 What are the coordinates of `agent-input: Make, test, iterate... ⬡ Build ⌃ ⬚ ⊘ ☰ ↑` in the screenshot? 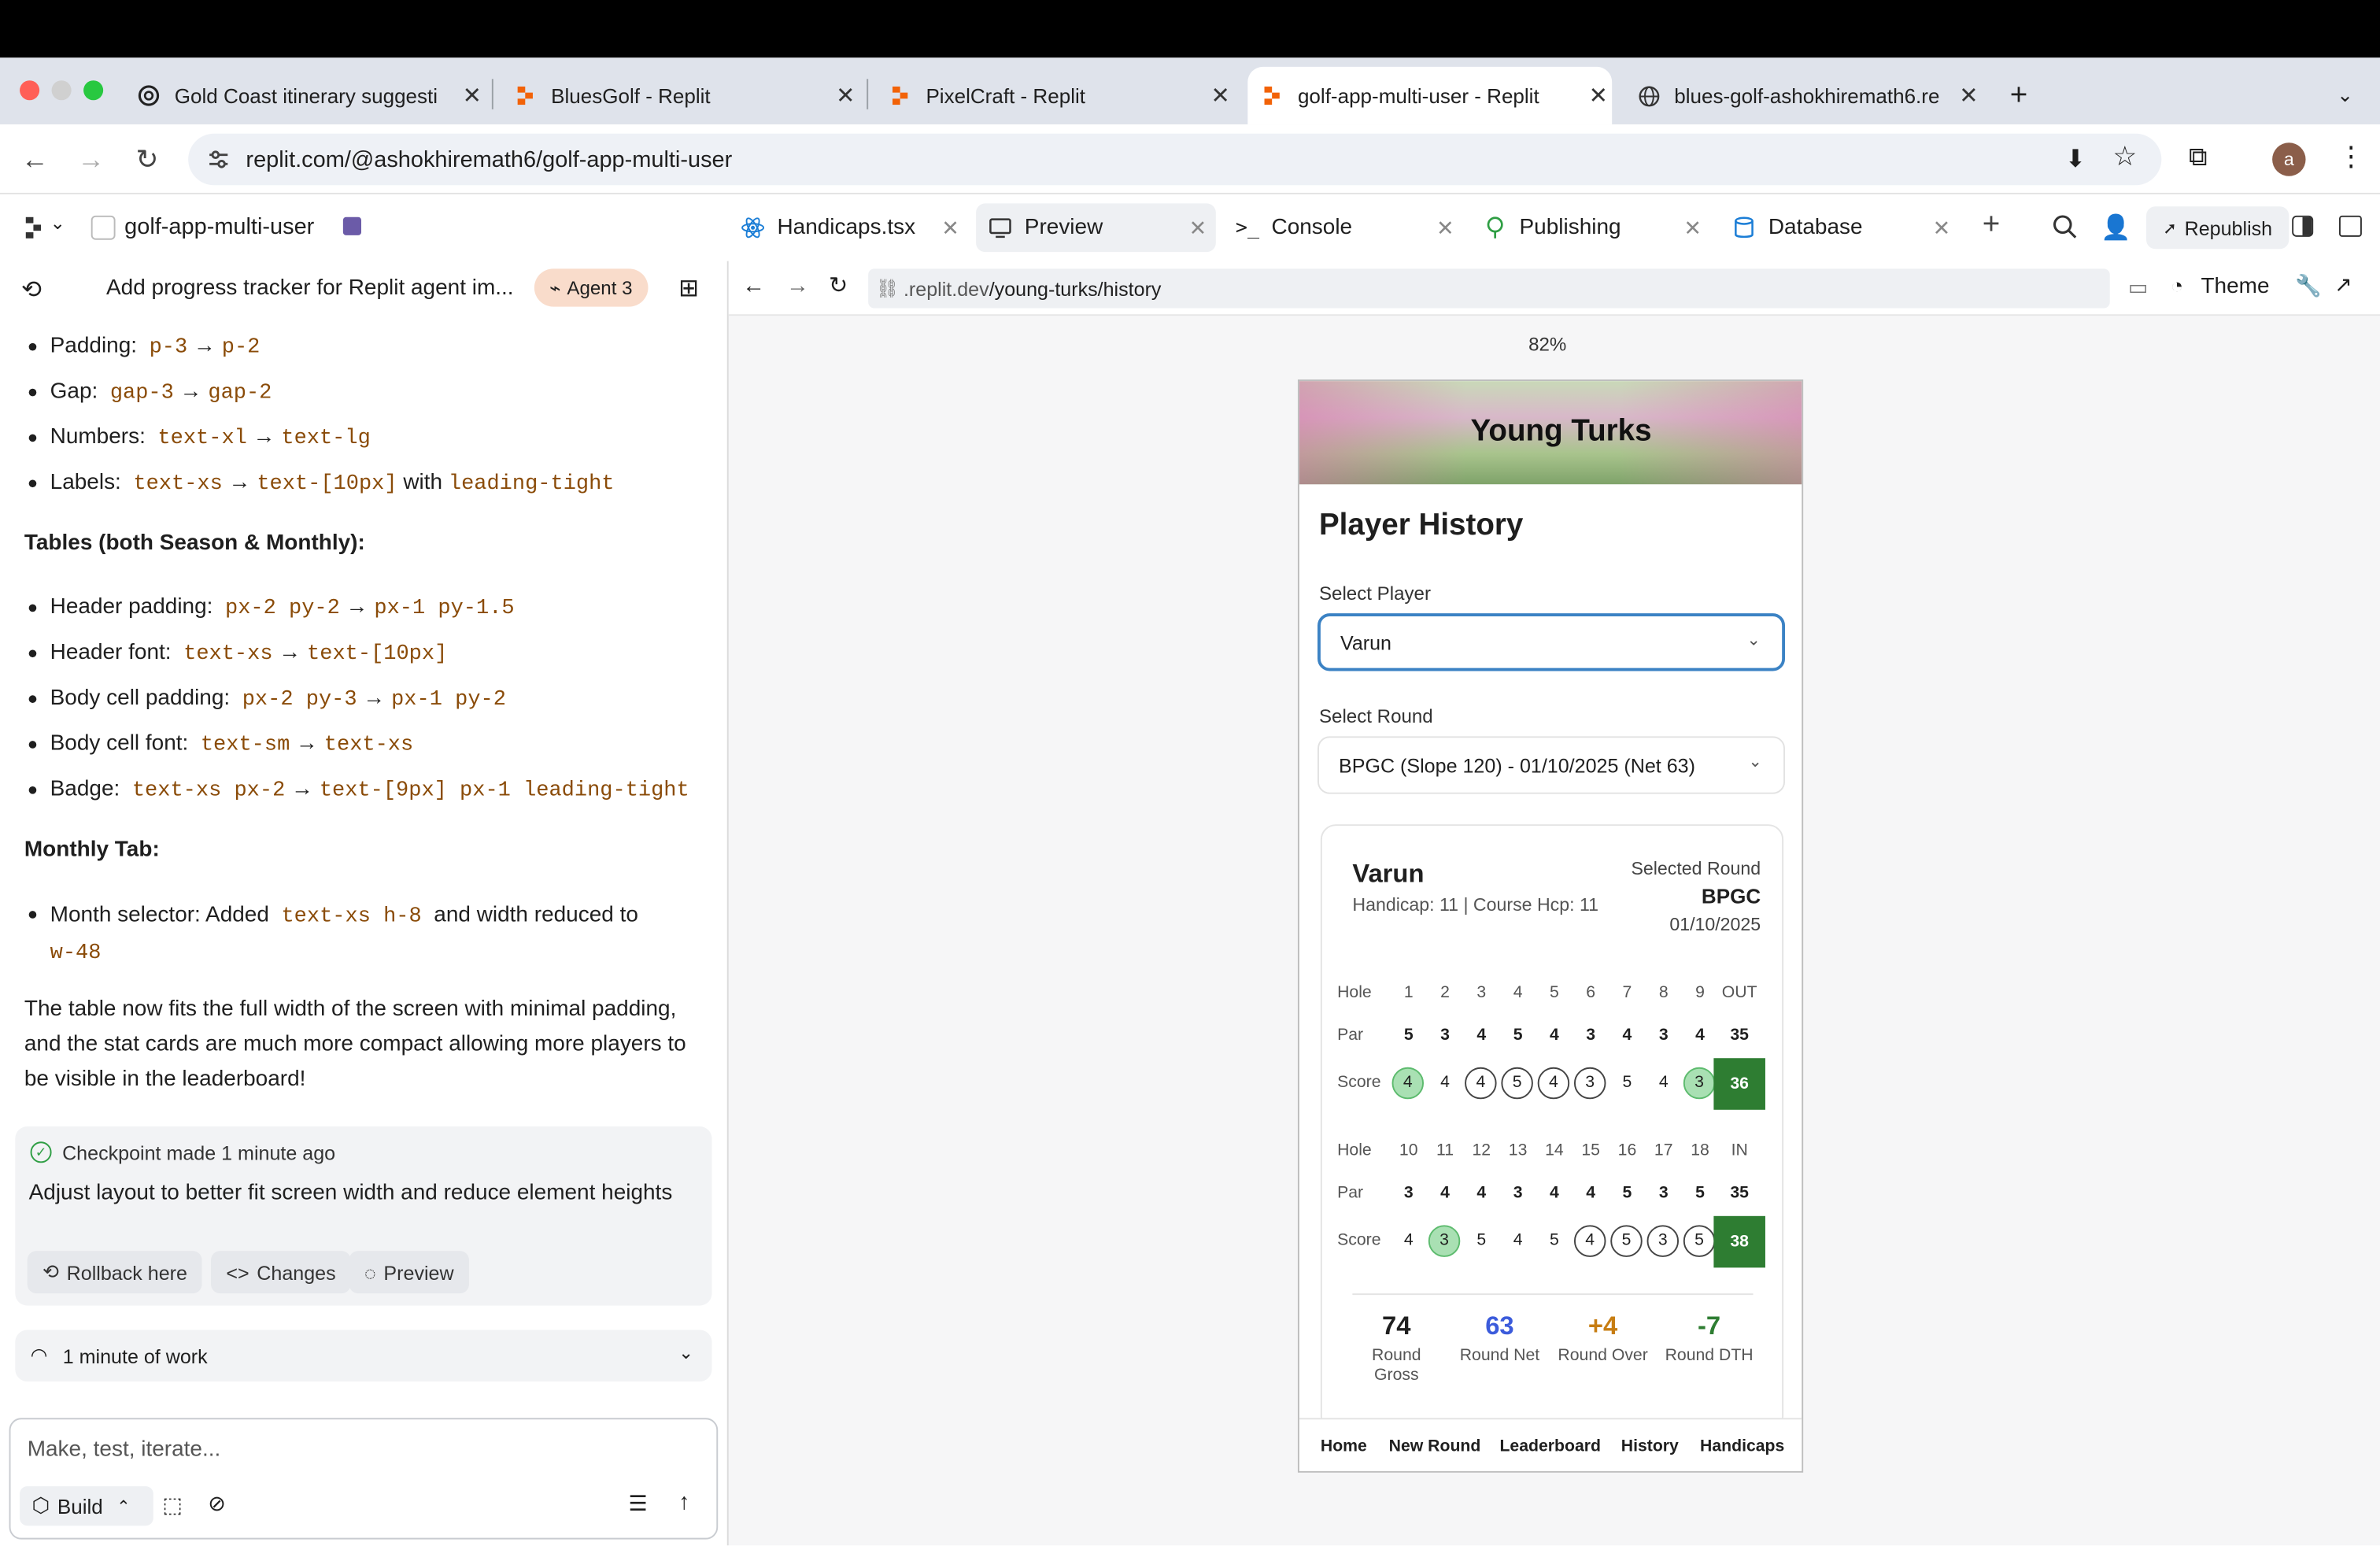 It's located at (364, 1479).